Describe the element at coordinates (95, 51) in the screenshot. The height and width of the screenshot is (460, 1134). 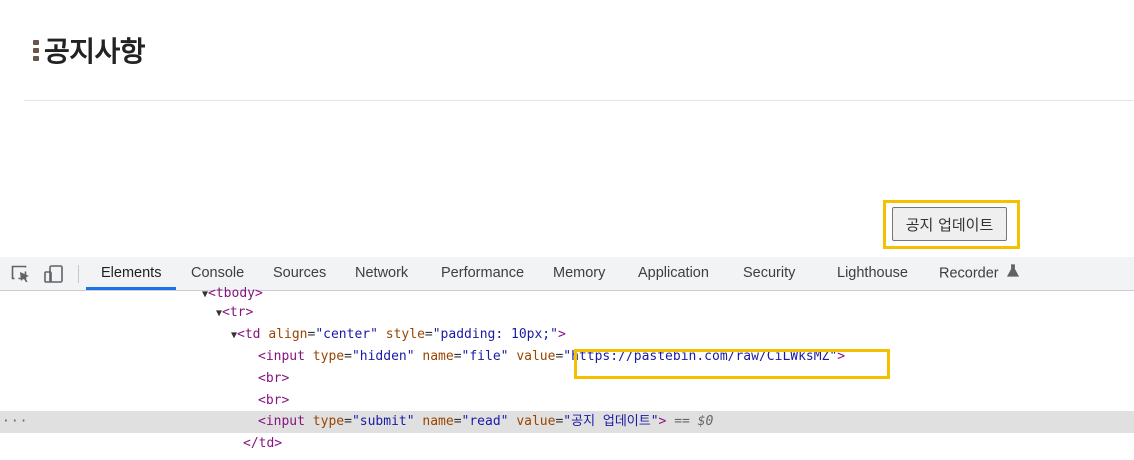
I see `page-title: 공지사항` at that location.